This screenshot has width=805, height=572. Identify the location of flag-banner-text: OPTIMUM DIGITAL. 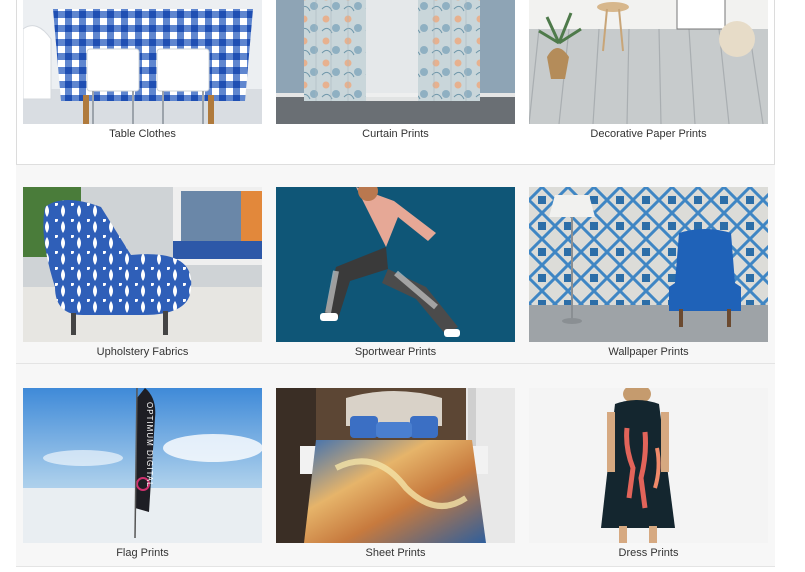
(149, 445).